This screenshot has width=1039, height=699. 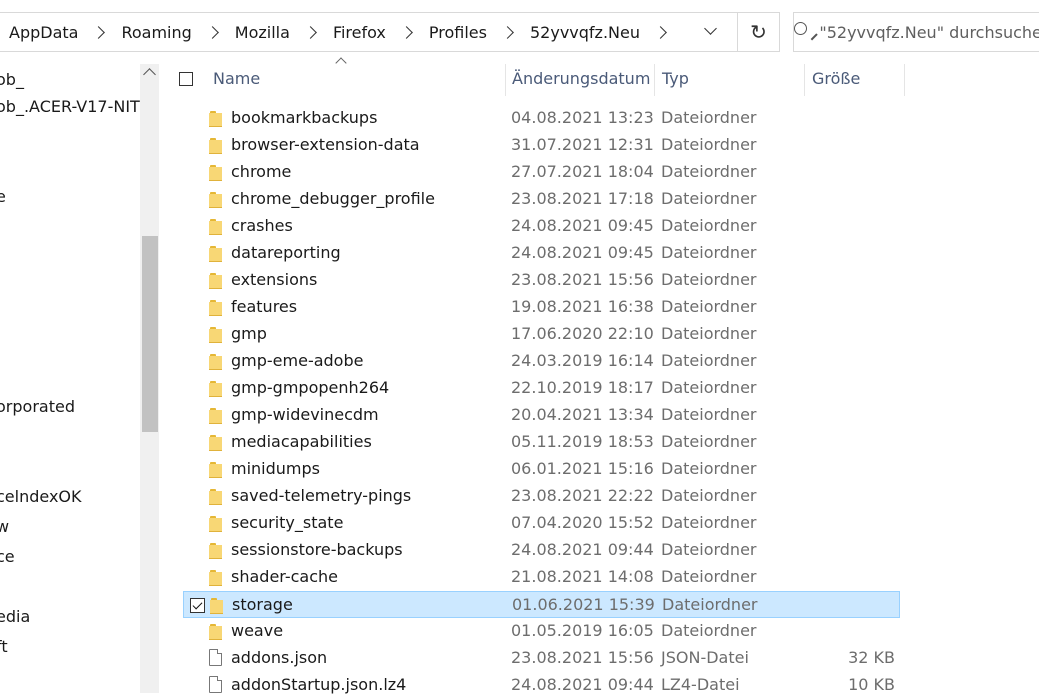 What do you see at coordinates (4, 646) in the screenshot?
I see `nav-item: ft` at bounding box center [4, 646].